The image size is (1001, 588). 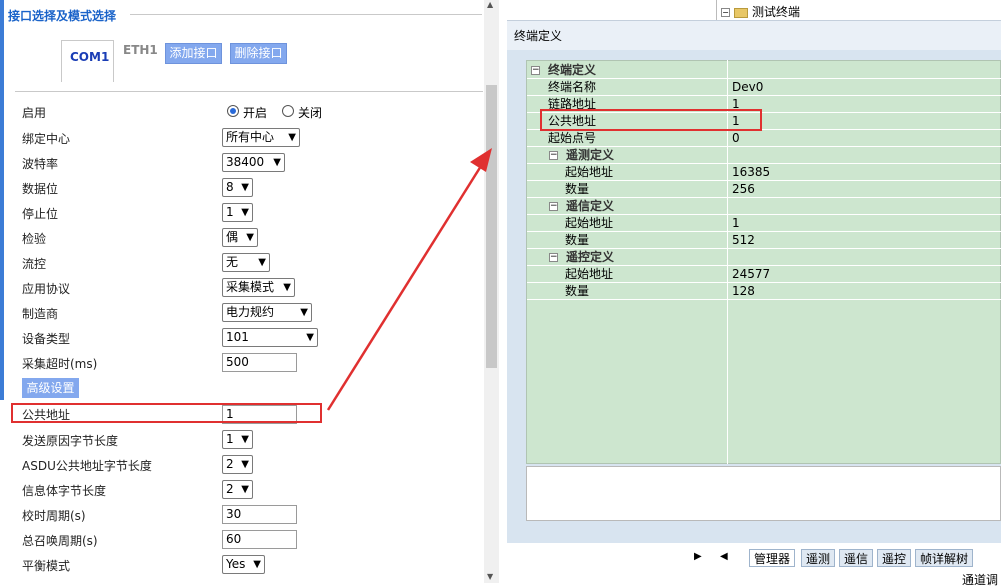 What do you see at coordinates (259, 362) in the screenshot?
I see `timeout-input: 500` at bounding box center [259, 362].